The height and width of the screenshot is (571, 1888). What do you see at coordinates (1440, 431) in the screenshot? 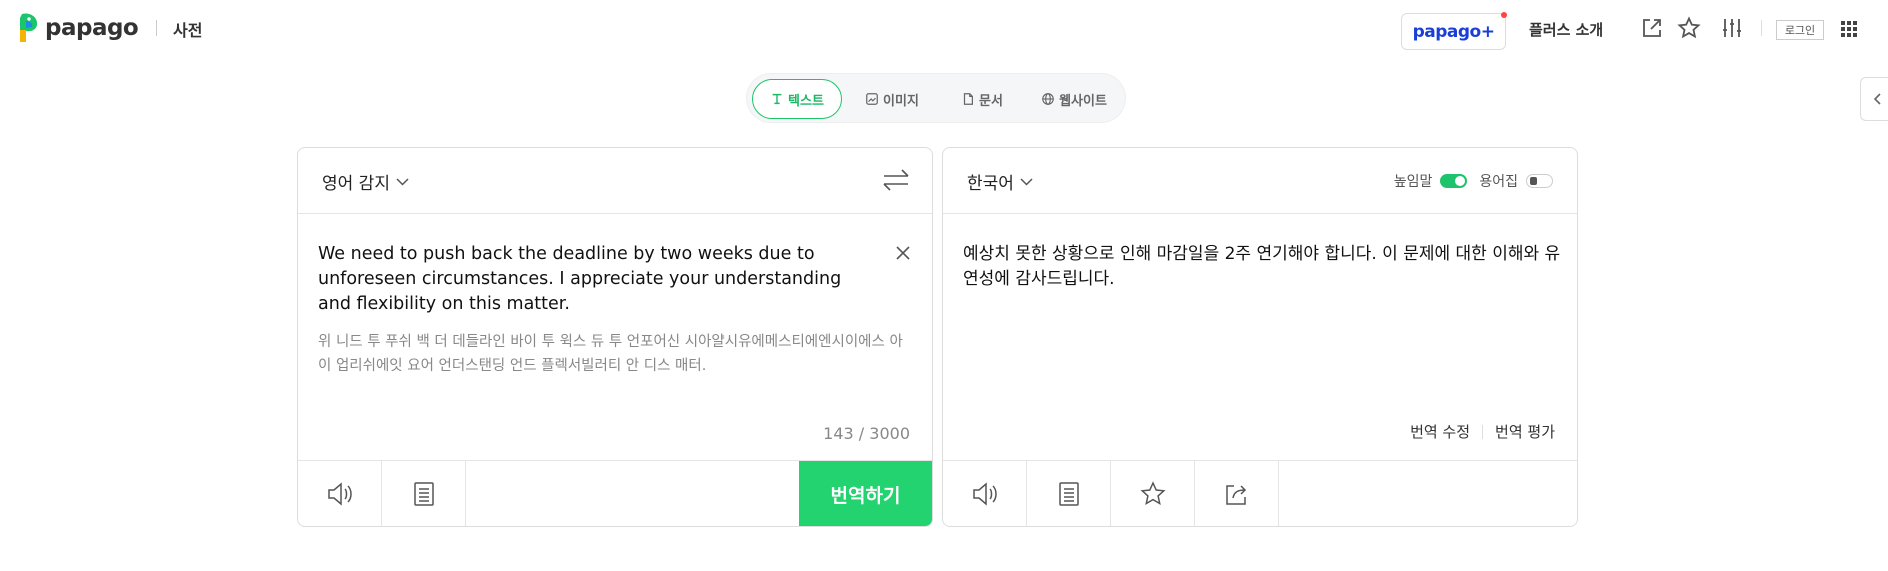
I see `edit-translation-link: 번역 수정` at bounding box center [1440, 431].